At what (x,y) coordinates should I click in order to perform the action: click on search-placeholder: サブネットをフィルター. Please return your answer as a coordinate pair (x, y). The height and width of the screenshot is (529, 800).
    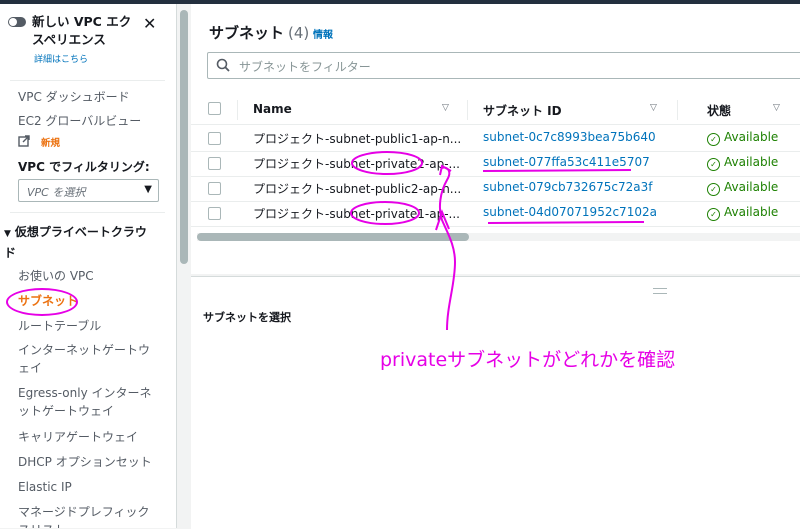
    Looking at the image, I should click on (305, 67).